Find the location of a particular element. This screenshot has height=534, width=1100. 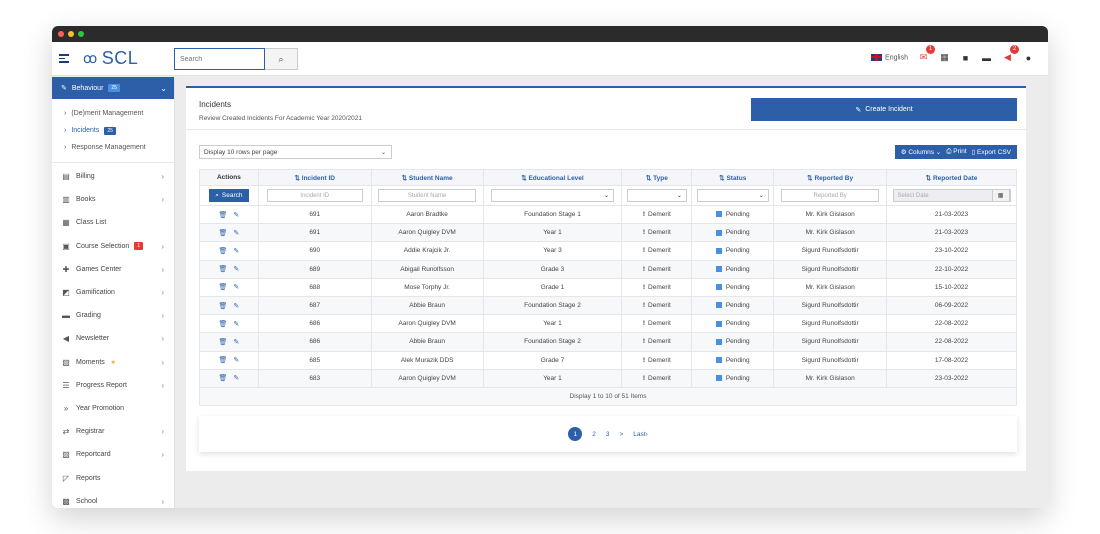

user-icon: ● is located at coordinates (1028, 58).